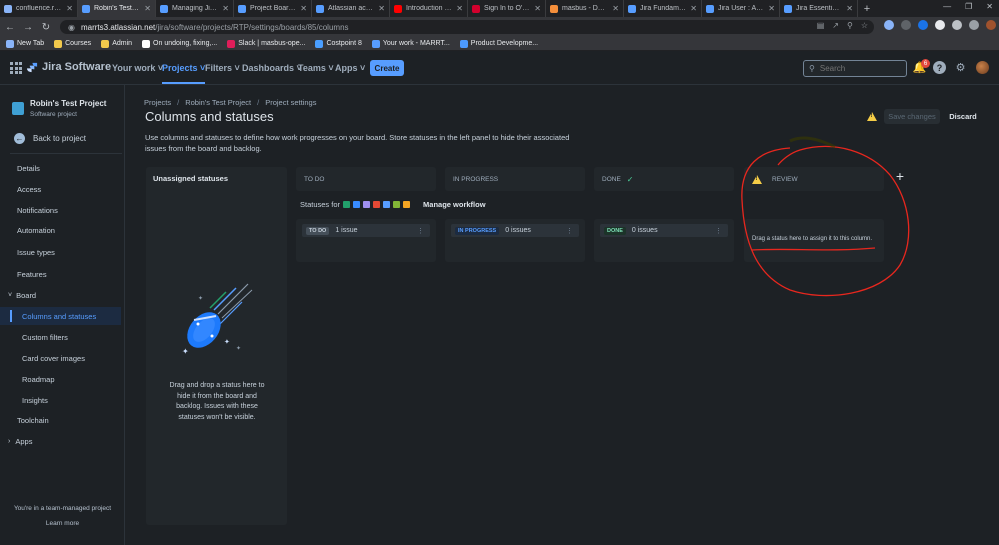 The width and height of the screenshot is (999, 545). Describe the element at coordinates (60, 274) in the screenshot. I see `sidebar-item-features: Features` at that location.